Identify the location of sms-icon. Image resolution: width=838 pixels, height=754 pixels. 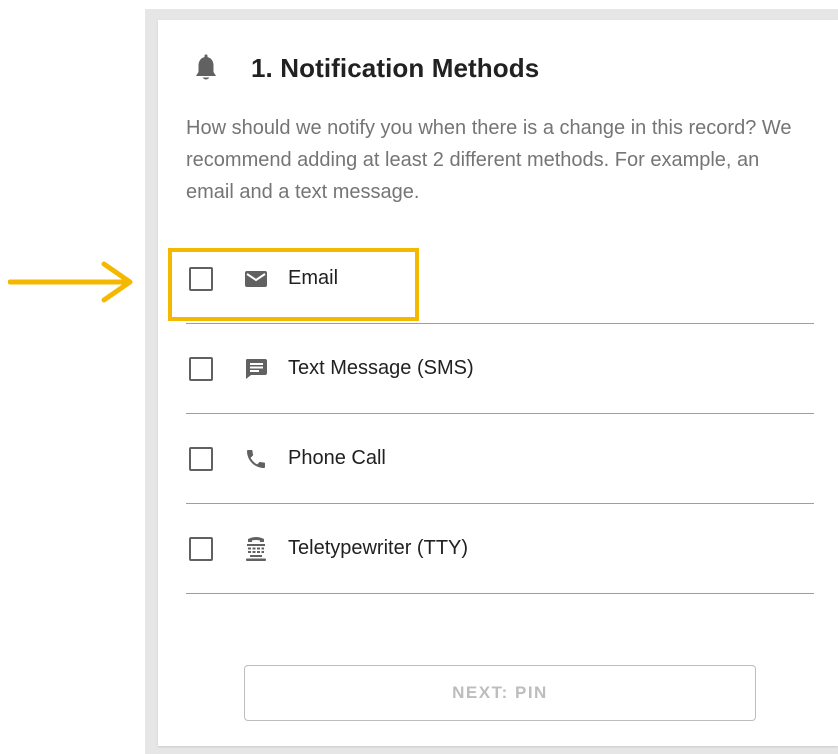
(256, 369).